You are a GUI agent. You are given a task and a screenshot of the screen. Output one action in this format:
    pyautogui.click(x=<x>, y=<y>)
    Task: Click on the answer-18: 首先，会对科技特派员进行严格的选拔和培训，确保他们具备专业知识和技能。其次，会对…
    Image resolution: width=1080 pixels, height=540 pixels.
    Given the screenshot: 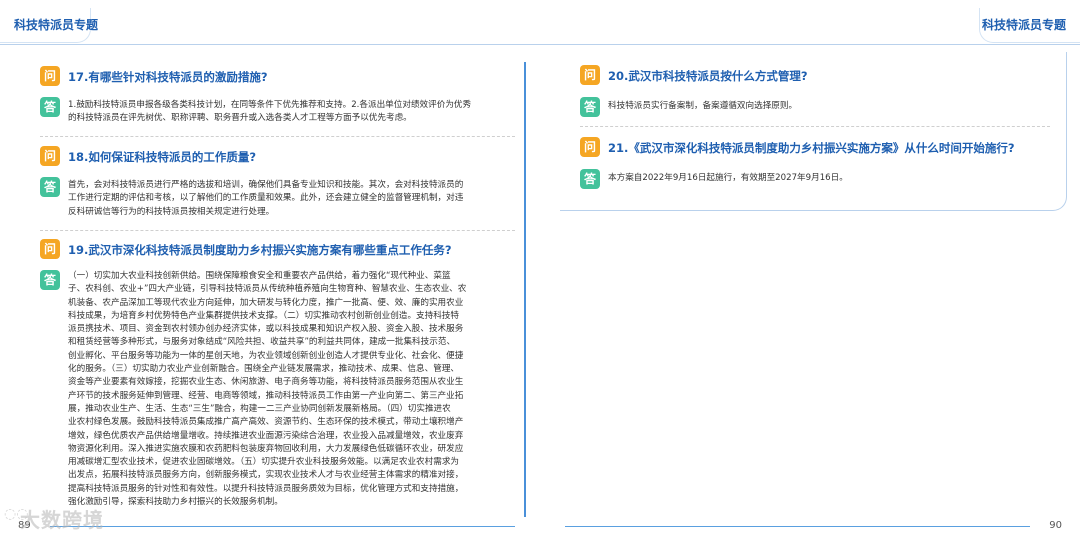 What is the action you would take?
    pyautogui.click(x=290, y=199)
    